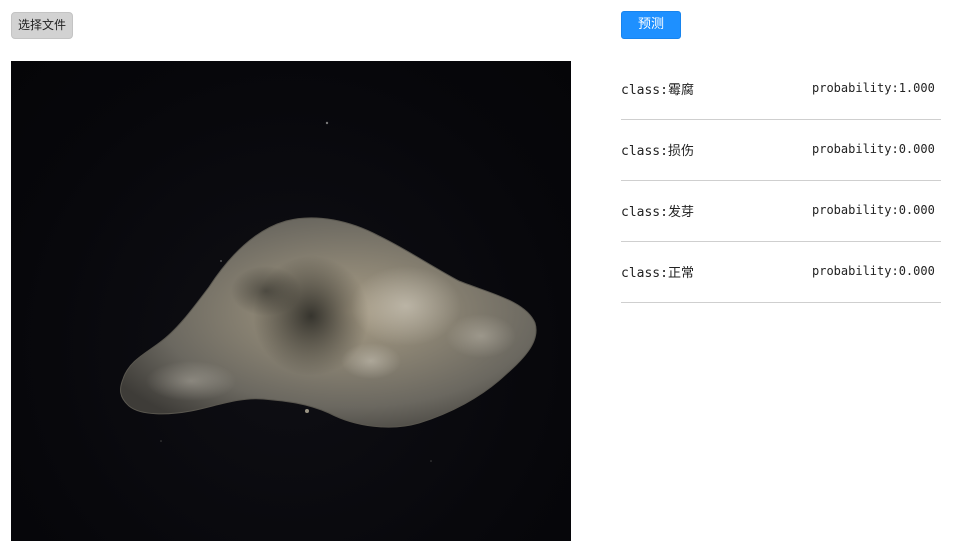  I want to click on result-row: class:正常 probability:0.000, so click(781, 272).